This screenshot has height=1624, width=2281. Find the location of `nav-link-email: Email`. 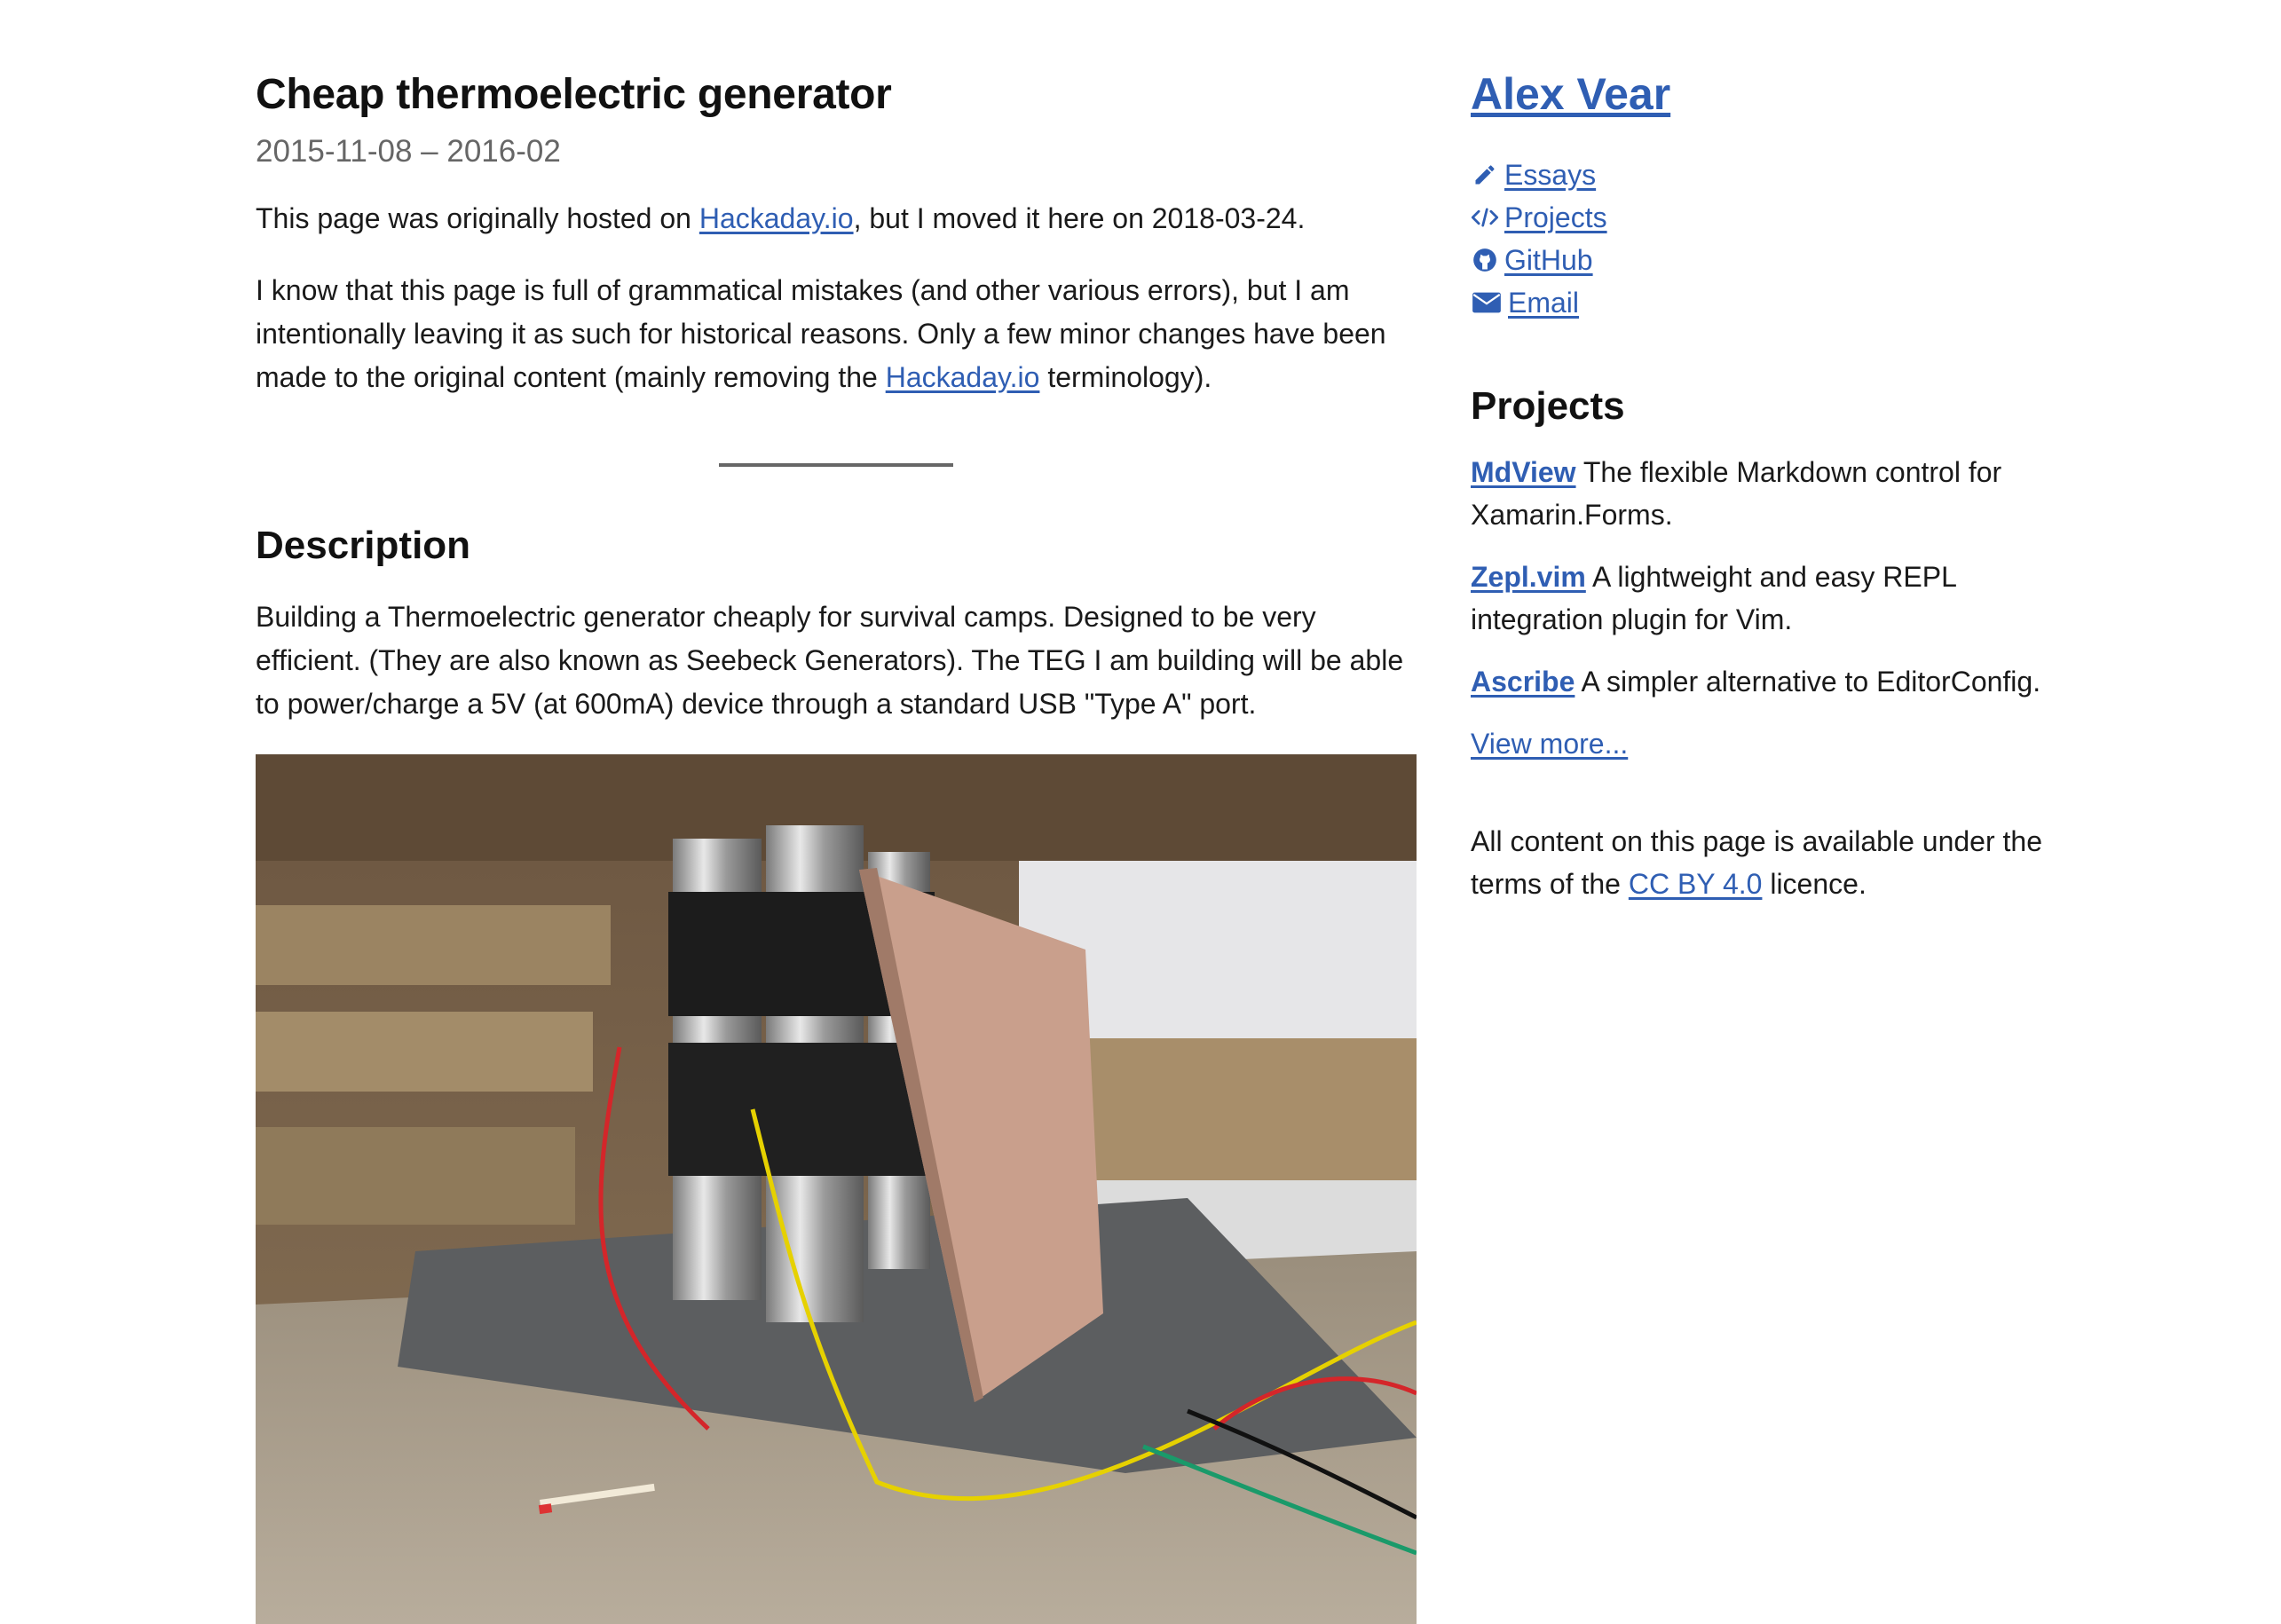

nav-link-email: Email is located at coordinates (1544, 302).